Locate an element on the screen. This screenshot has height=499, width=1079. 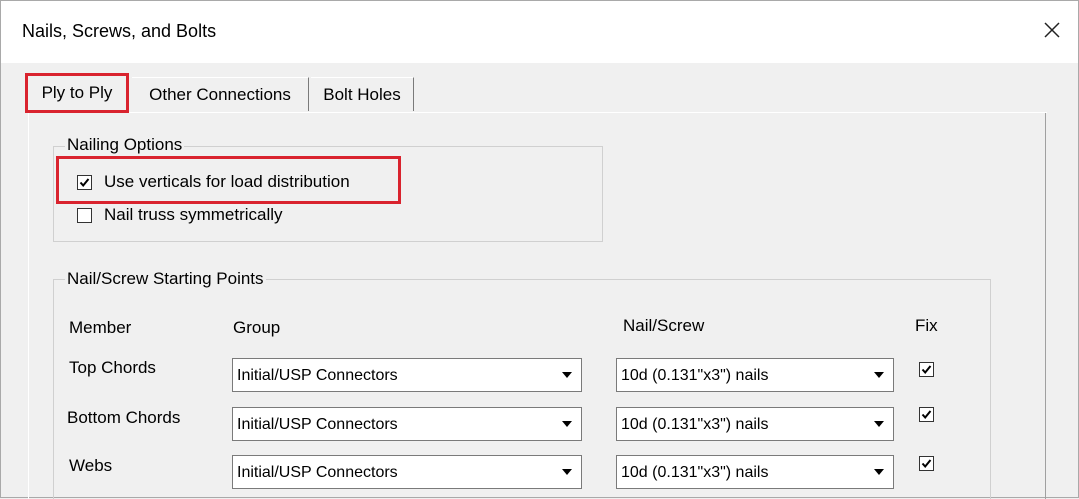
close-button is located at coordinates (1052, 30).